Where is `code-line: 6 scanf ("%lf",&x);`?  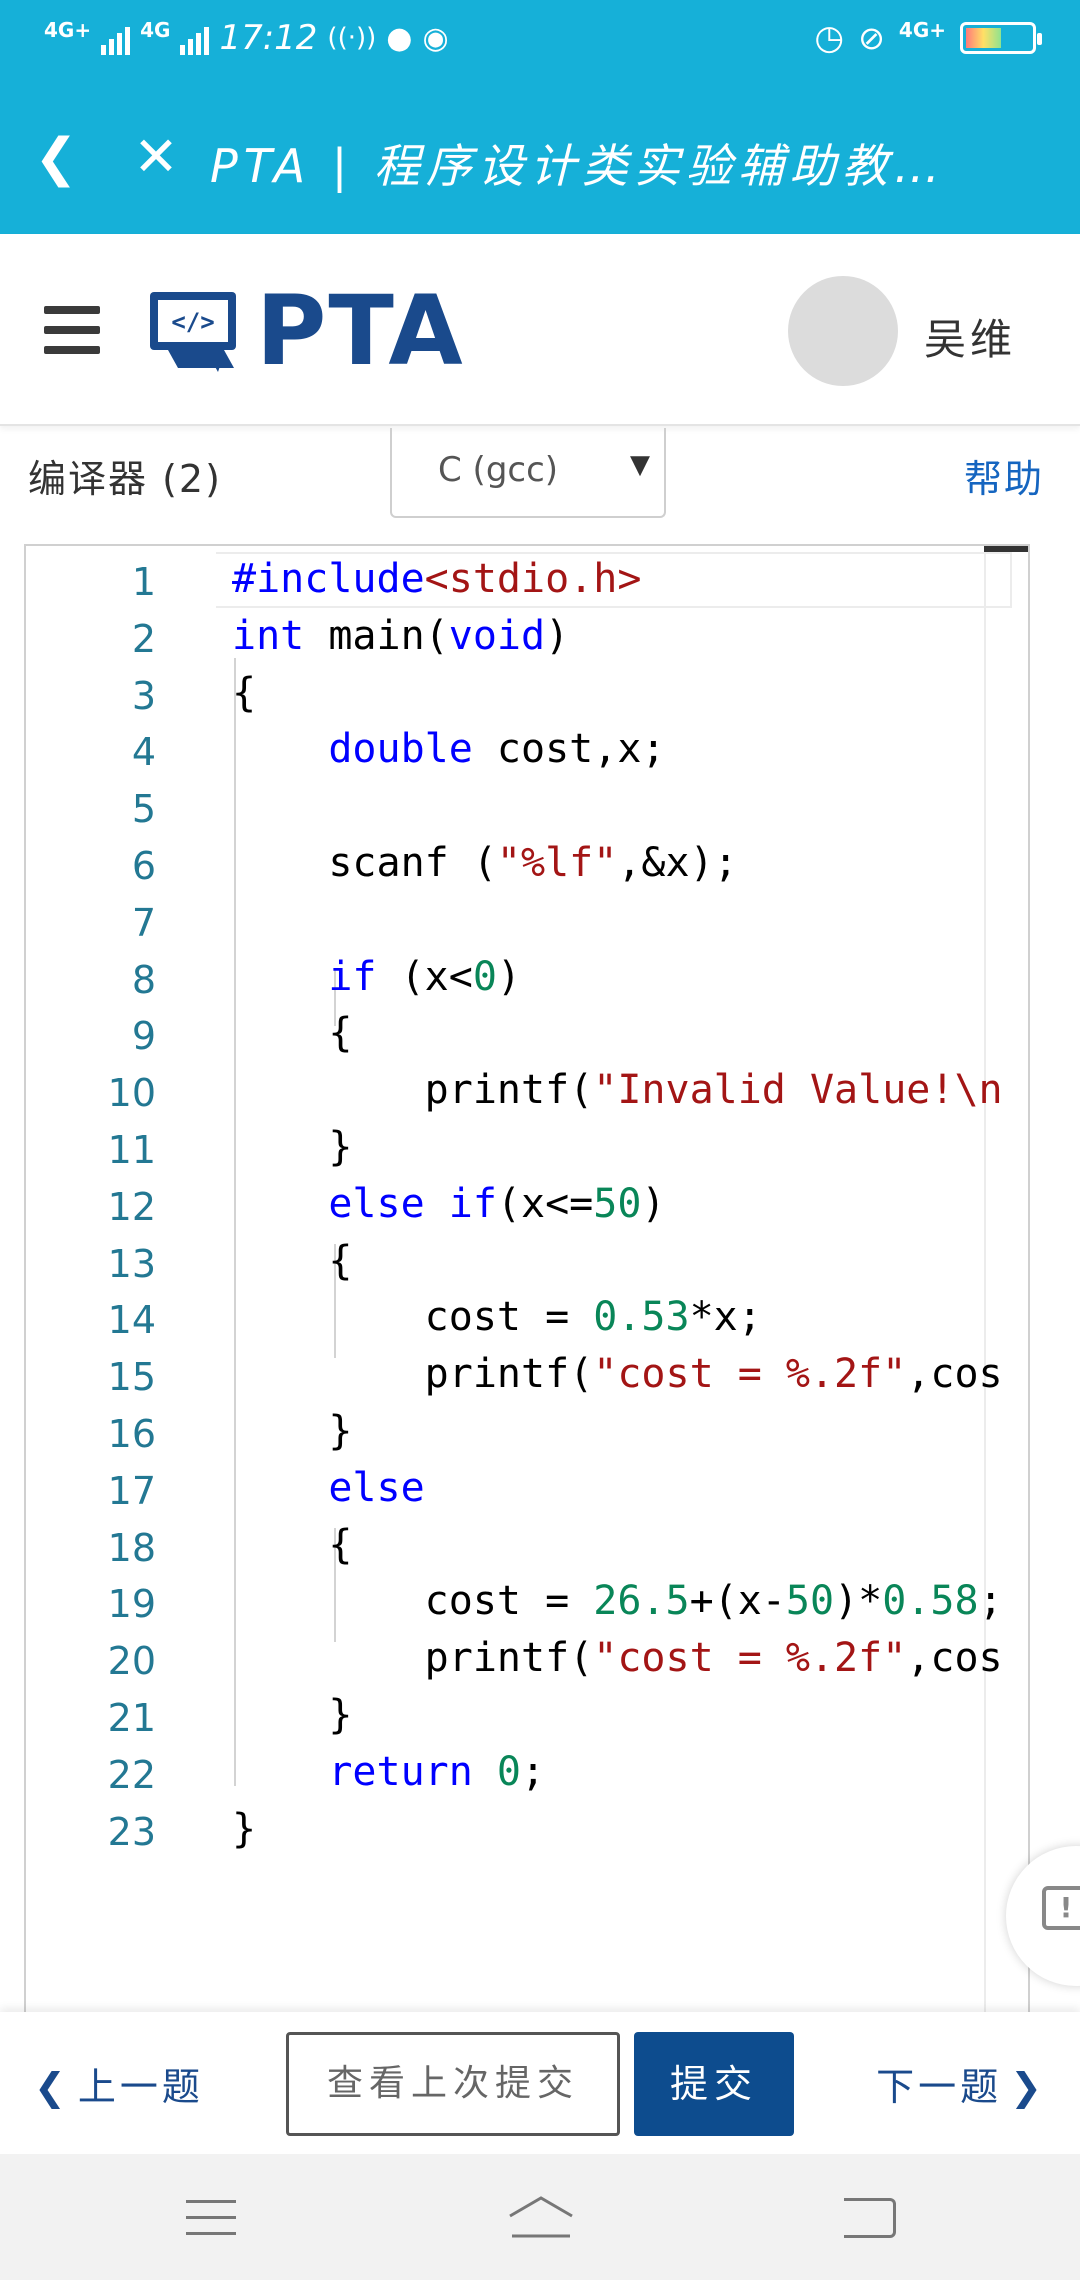
code-line: 6 scanf ("%lf",&x); is located at coordinates (527, 864).